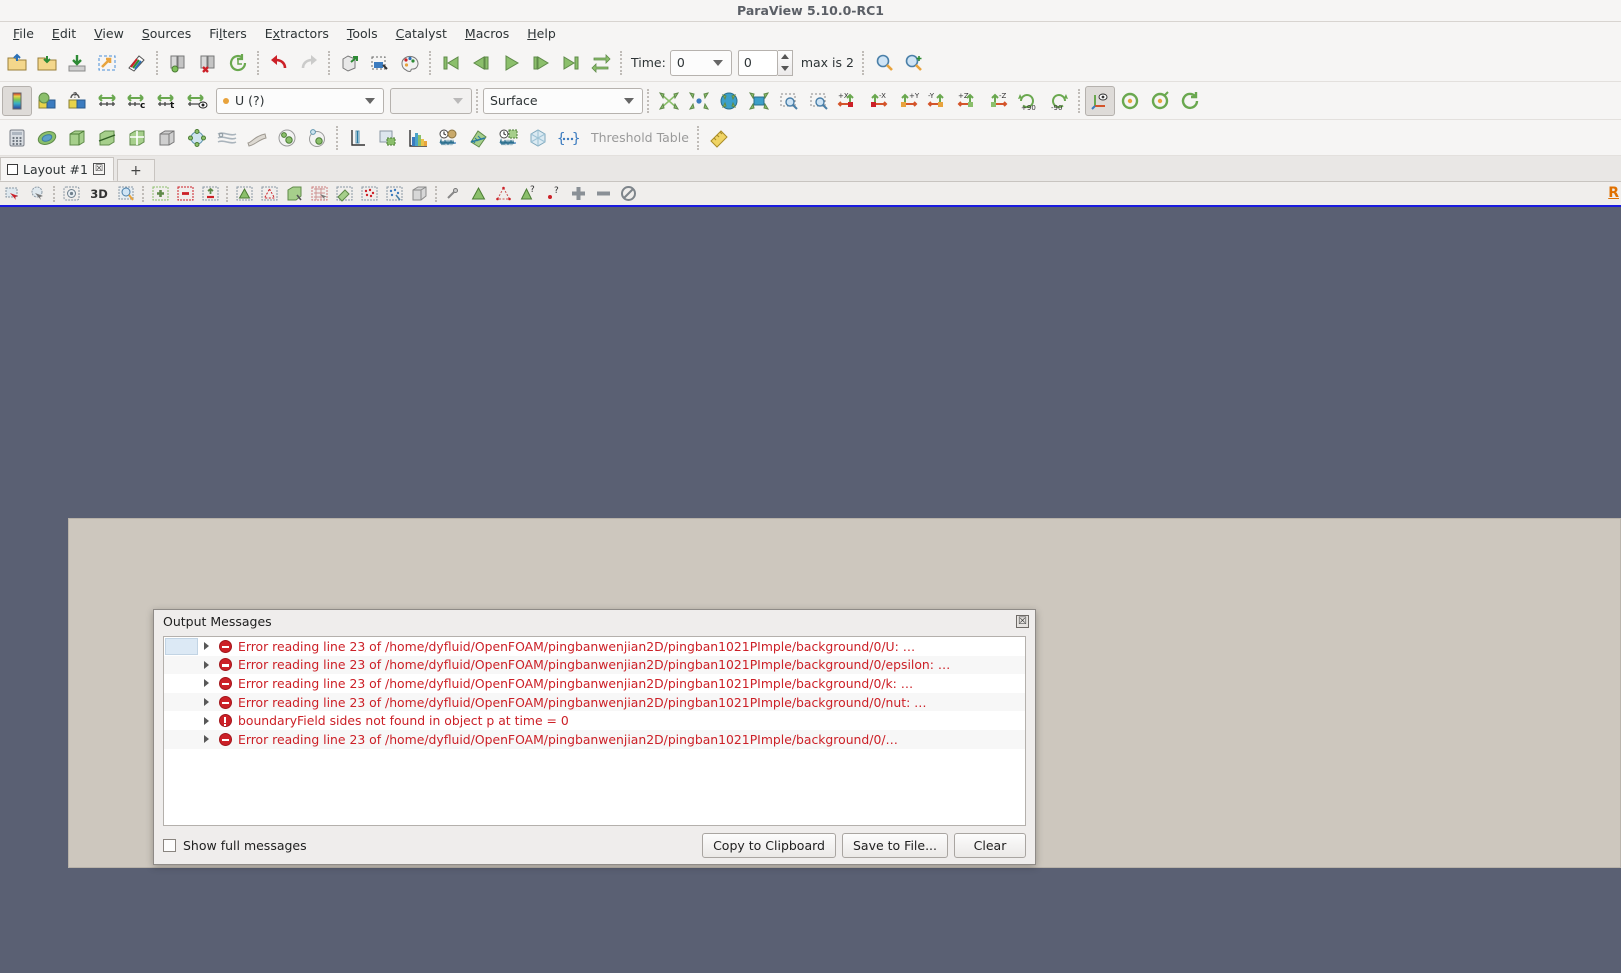 This screenshot has height=973, width=1621. Describe the element at coordinates (784, 56) in the screenshot. I see `spin-up-icon` at that location.